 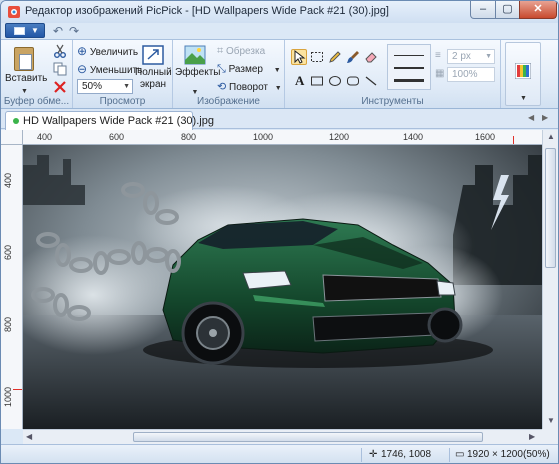 I want to click on rotate-label: Поворот, so click(x=248, y=87).